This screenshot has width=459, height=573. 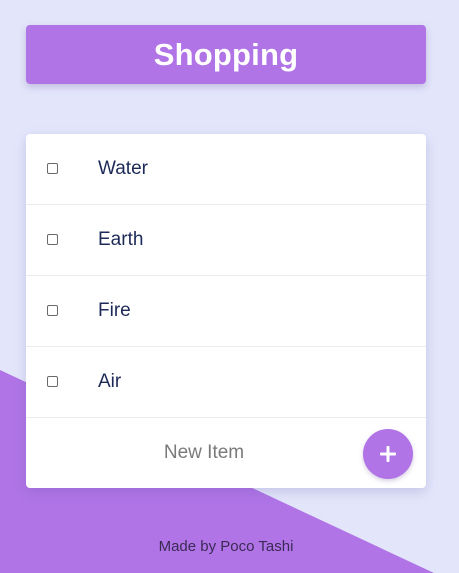 I want to click on list-item: Earth, so click(x=226, y=240).